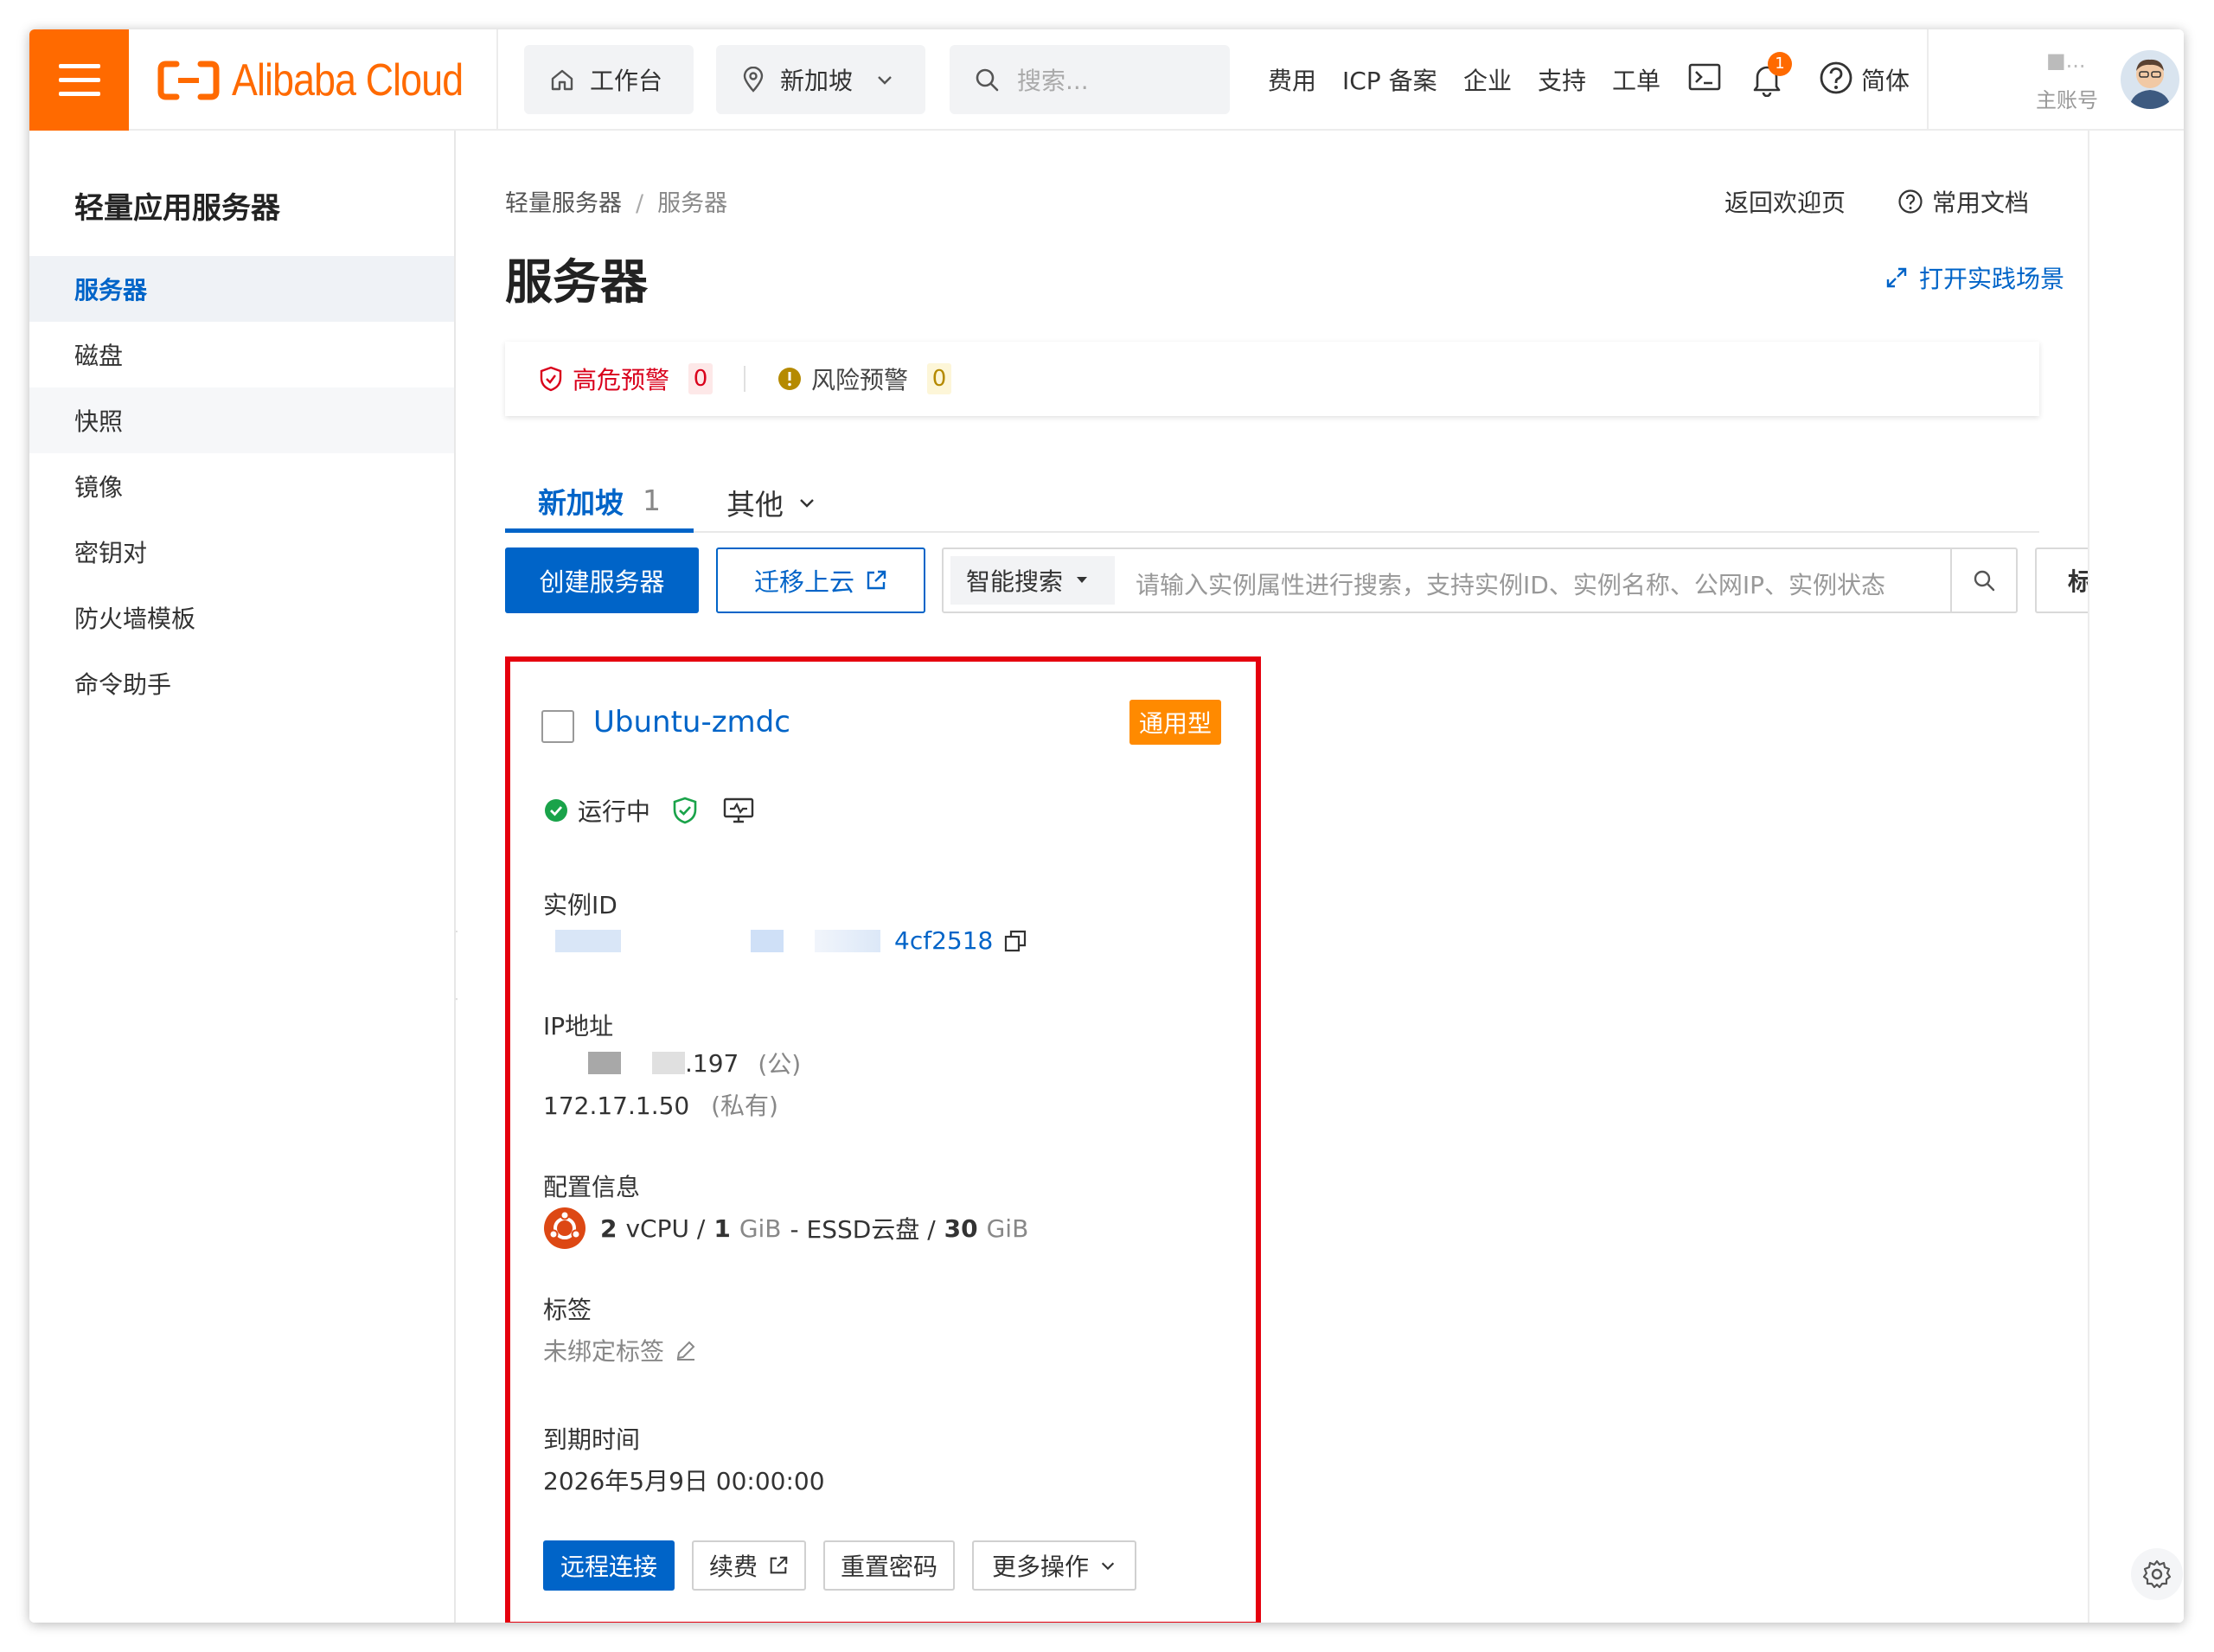 This screenshot has height=1652, width=2214. I want to click on billing-link: 费用, so click(1292, 79).